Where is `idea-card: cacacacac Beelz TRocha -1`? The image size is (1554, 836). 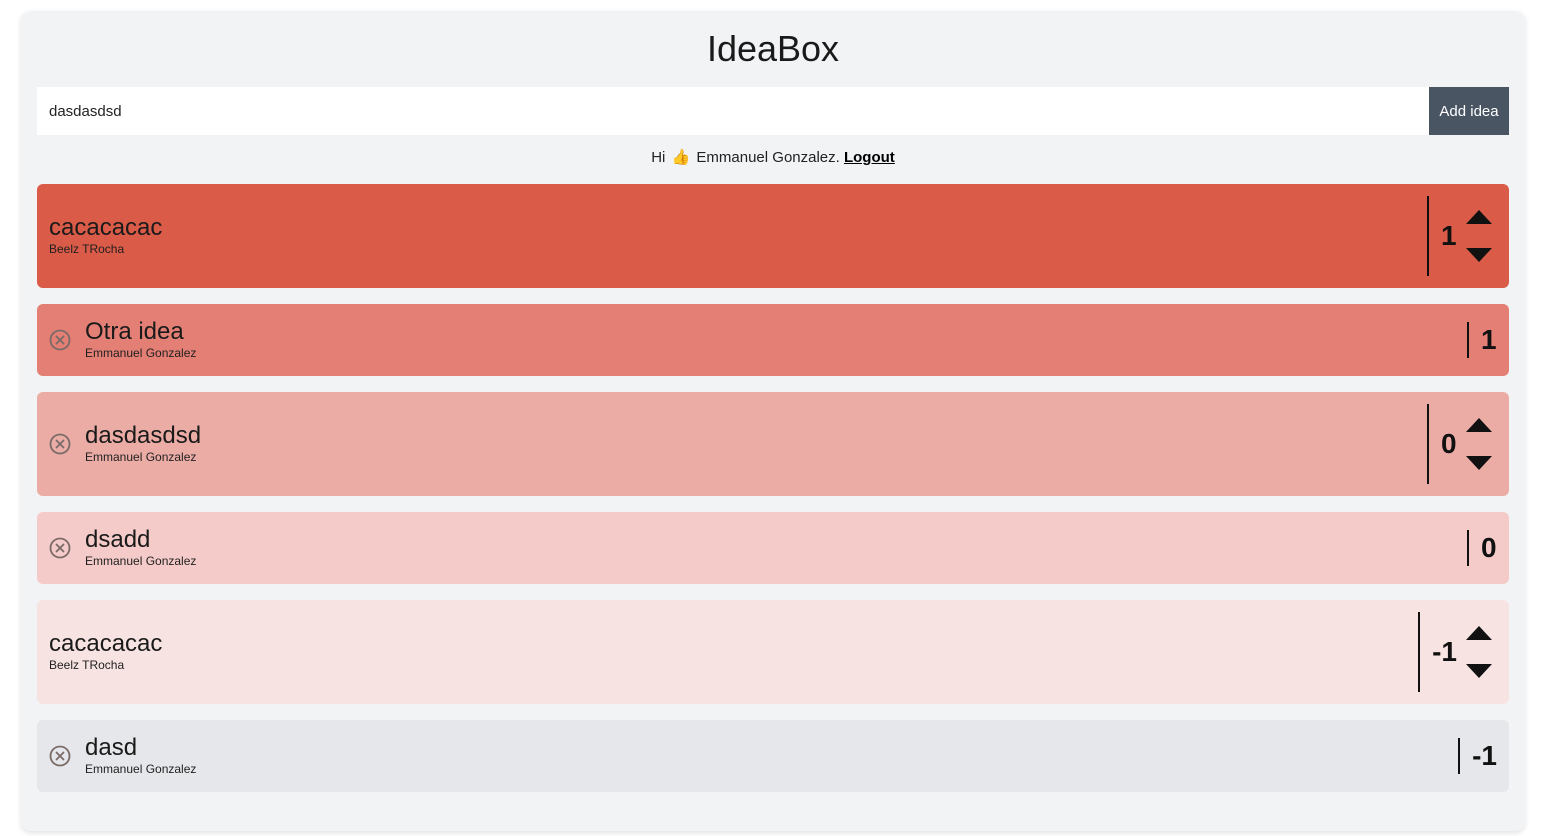
idea-card: cacacacac Beelz TRocha -1 is located at coordinates (773, 652).